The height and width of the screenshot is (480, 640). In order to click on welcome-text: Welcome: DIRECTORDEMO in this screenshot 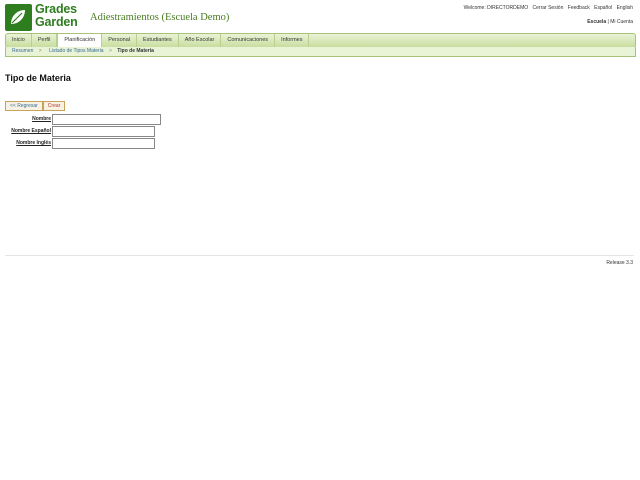, I will do `click(496, 8)`.